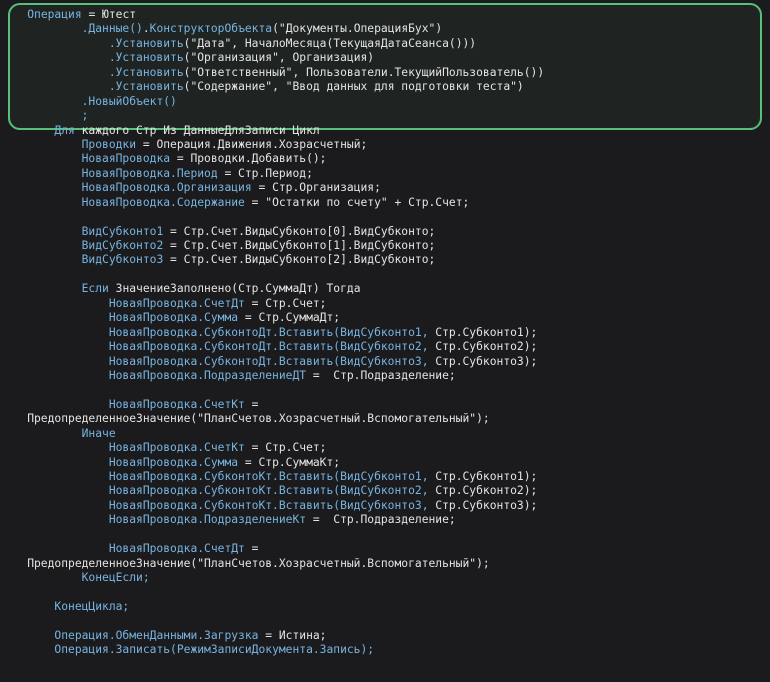 The image size is (770, 682). Describe the element at coordinates (385, 636) in the screenshot. I see `code-line: Операция.ОбменДанными.Загрузка = Истина;` at that location.